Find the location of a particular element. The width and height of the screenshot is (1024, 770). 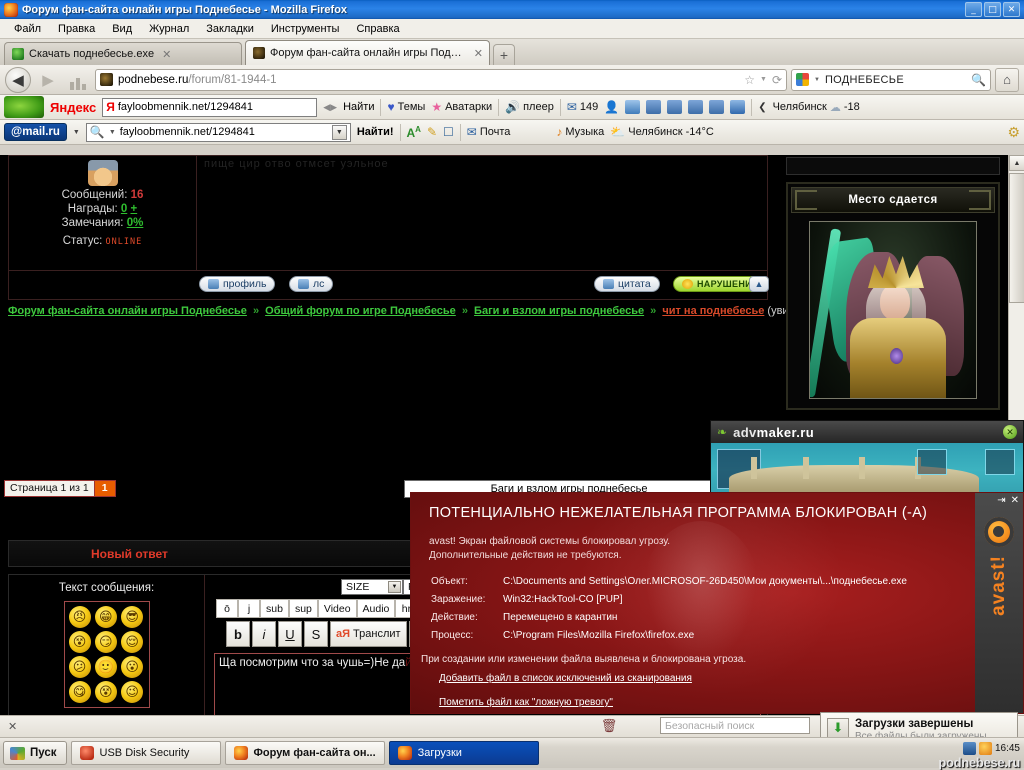

awards-plus-link: + is located at coordinates (133, 209).